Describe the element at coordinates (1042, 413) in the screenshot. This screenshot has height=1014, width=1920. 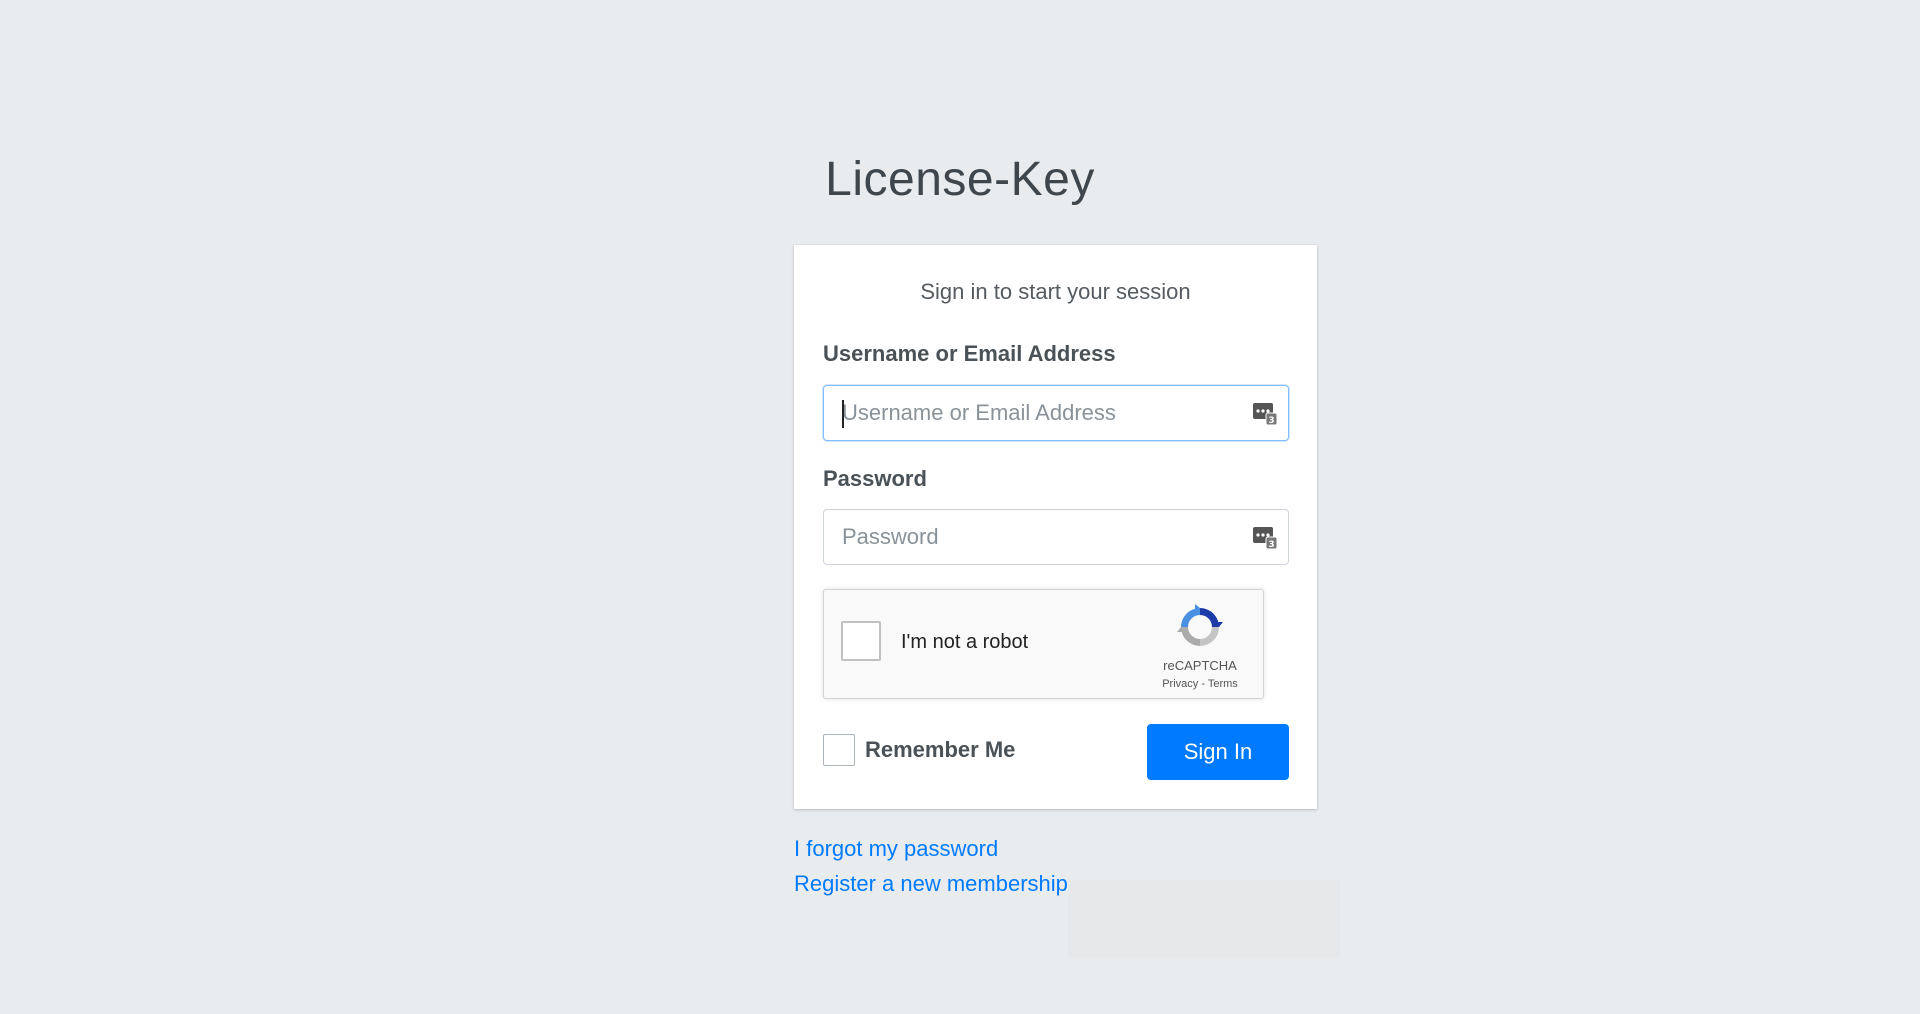
I see `username-input` at that location.